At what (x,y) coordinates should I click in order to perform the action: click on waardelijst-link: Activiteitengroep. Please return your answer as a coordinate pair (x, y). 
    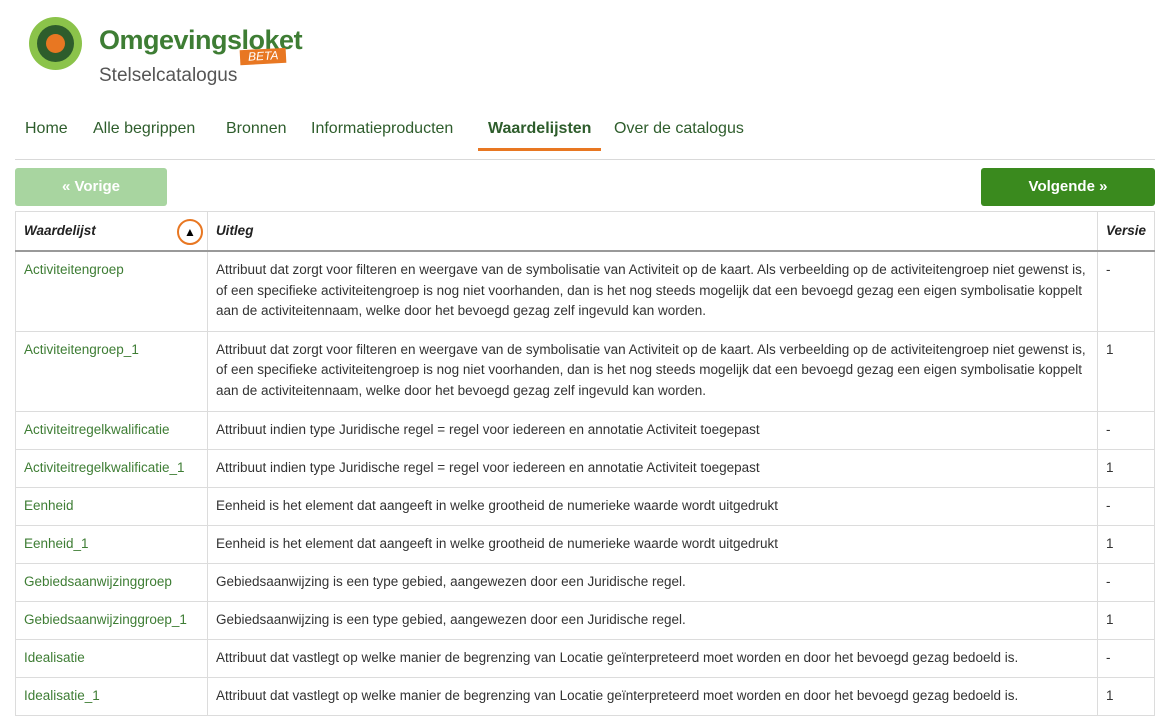
    Looking at the image, I should click on (111, 291).